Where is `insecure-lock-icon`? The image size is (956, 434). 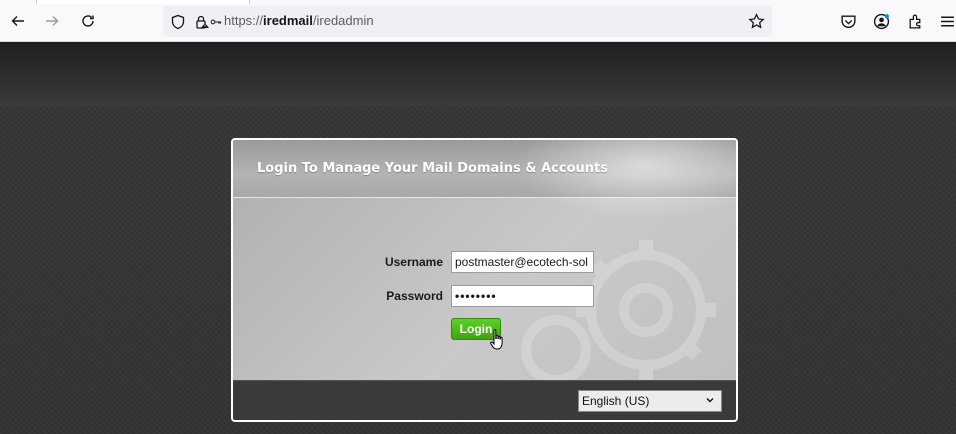
insecure-lock-icon is located at coordinates (201, 21).